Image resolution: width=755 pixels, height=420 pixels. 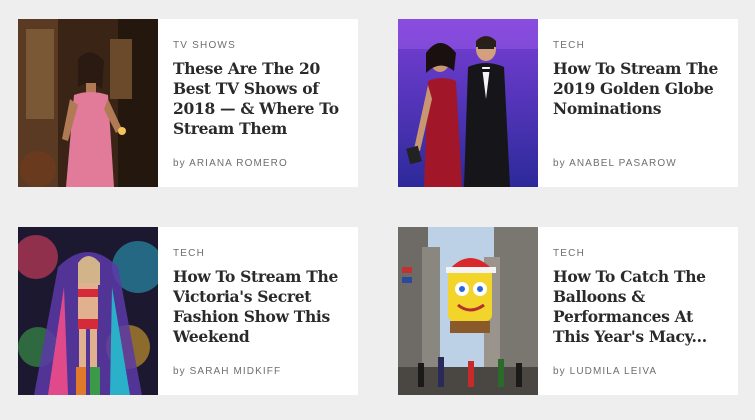 I want to click on article-byline: by LUDMILA LEIVA, so click(x=605, y=371).